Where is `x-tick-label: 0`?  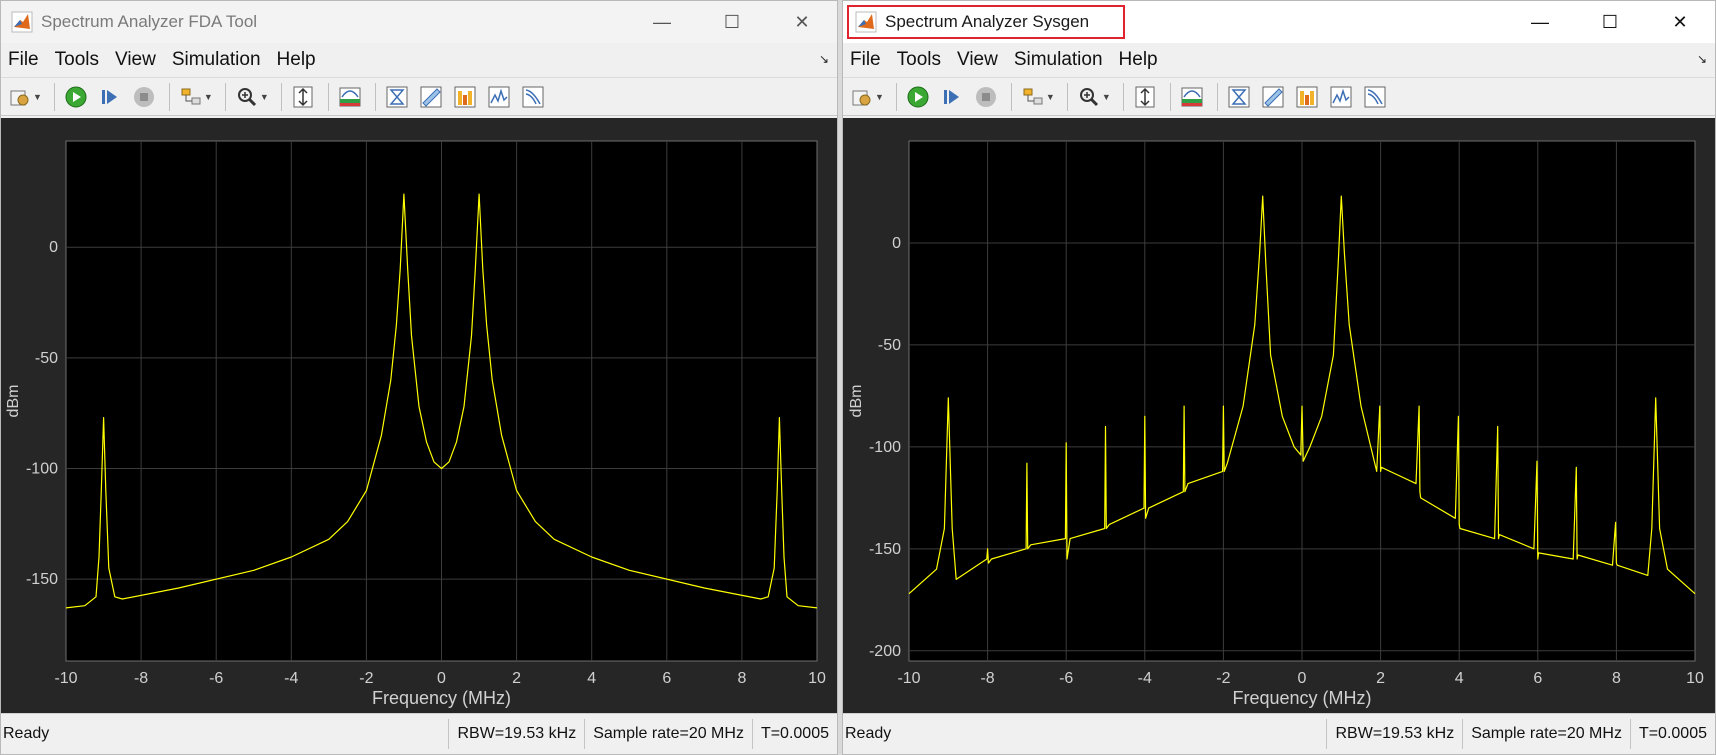 x-tick-label: 0 is located at coordinates (1302, 678).